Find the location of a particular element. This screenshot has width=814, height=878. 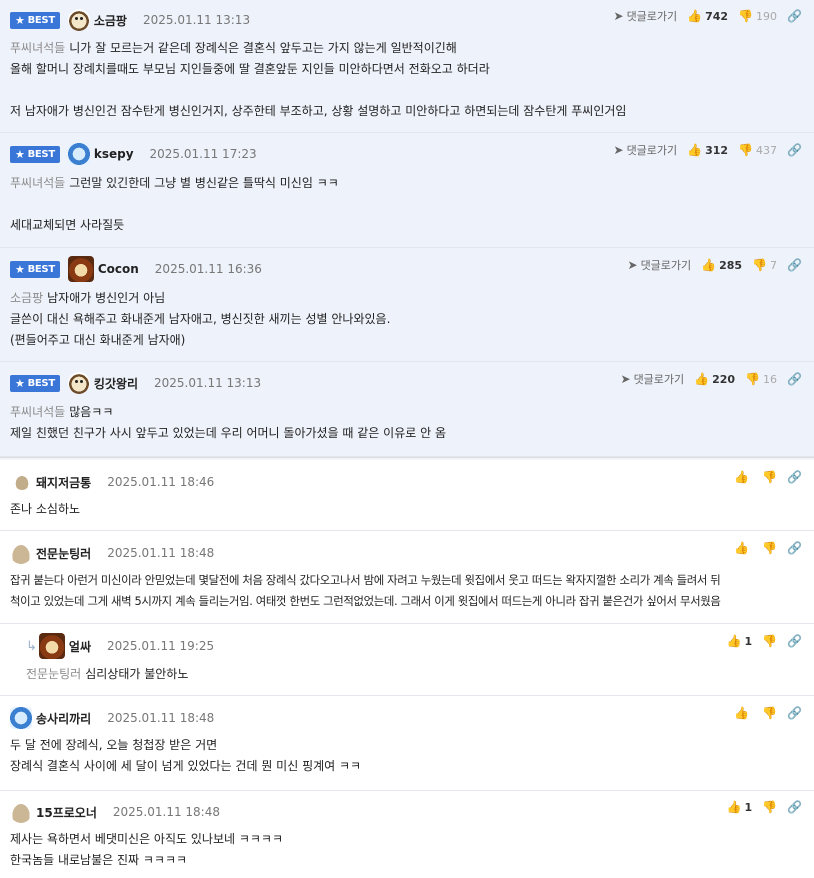

mention: 전문눈팅러 is located at coordinates (53, 674).